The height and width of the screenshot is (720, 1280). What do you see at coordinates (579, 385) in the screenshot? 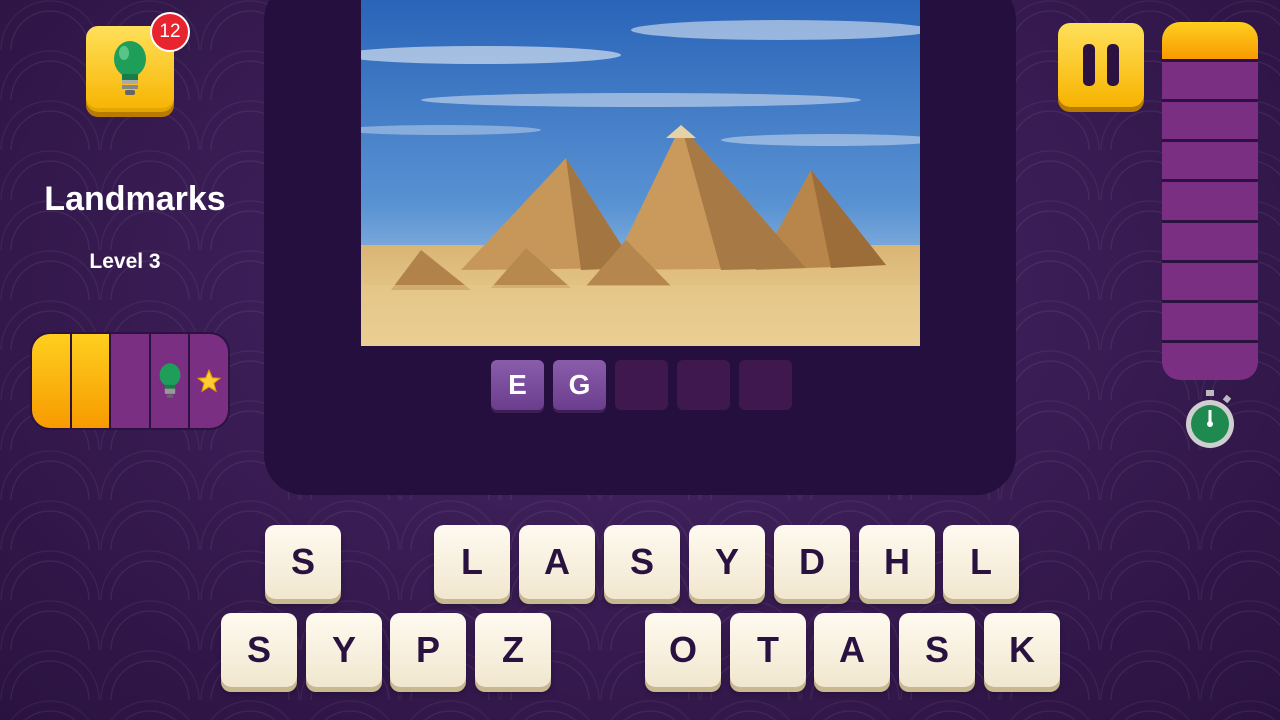
I see `answer-slot: G` at bounding box center [579, 385].